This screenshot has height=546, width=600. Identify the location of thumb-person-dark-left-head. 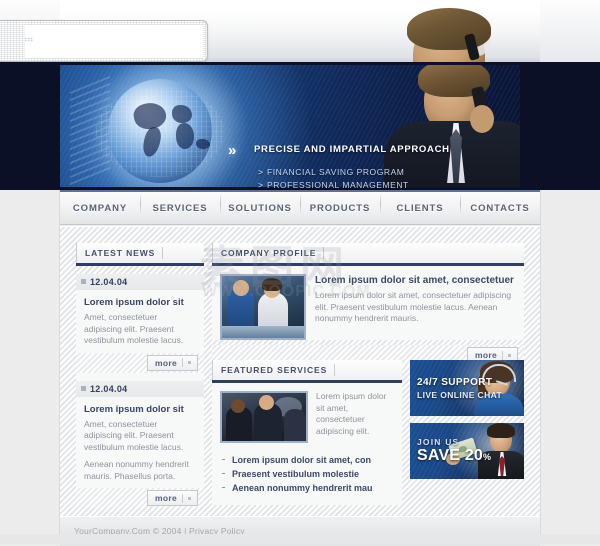
(238, 406).